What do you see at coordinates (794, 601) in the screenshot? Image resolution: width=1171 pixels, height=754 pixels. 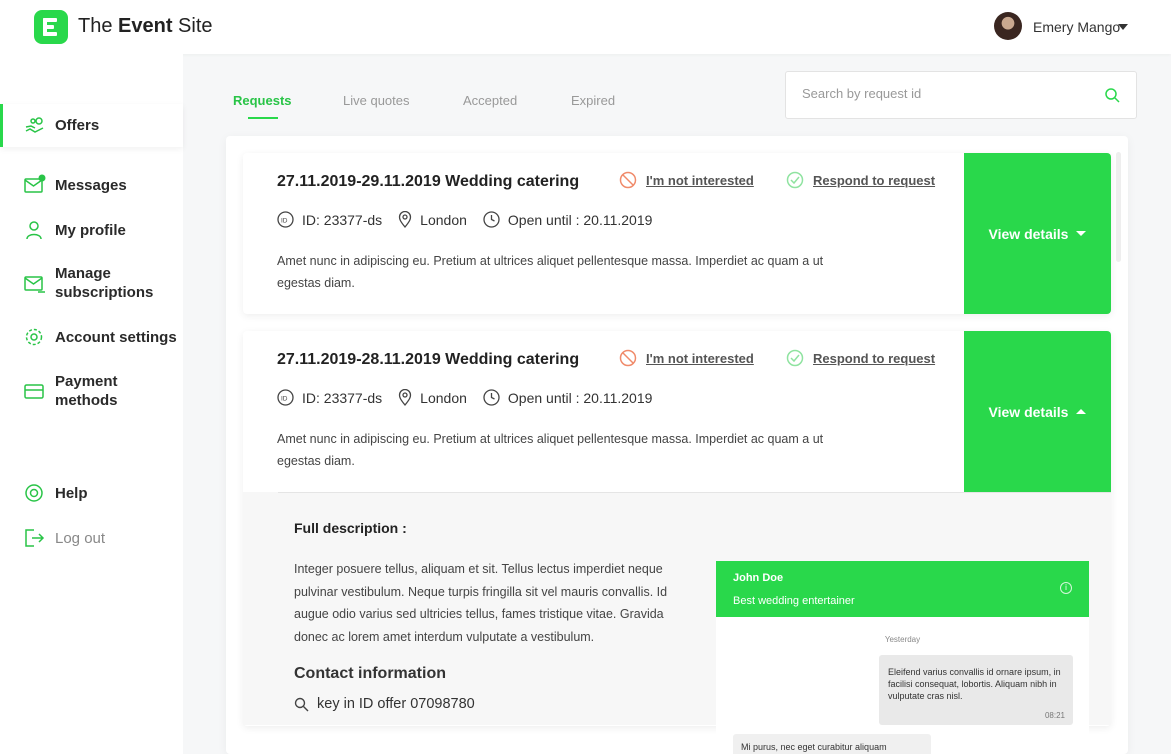 I see `chat-contact-subtitle: Best wedding entertainer` at bounding box center [794, 601].